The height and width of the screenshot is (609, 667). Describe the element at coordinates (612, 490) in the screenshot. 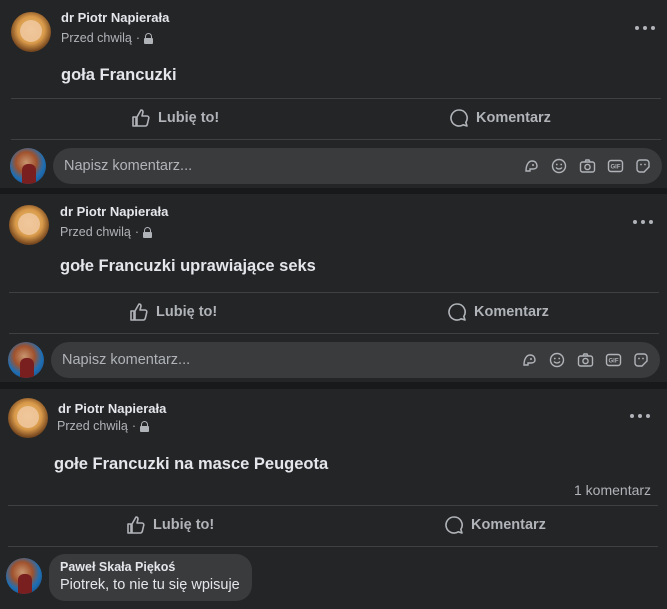

I see `comment-count: 1 komentarz` at that location.